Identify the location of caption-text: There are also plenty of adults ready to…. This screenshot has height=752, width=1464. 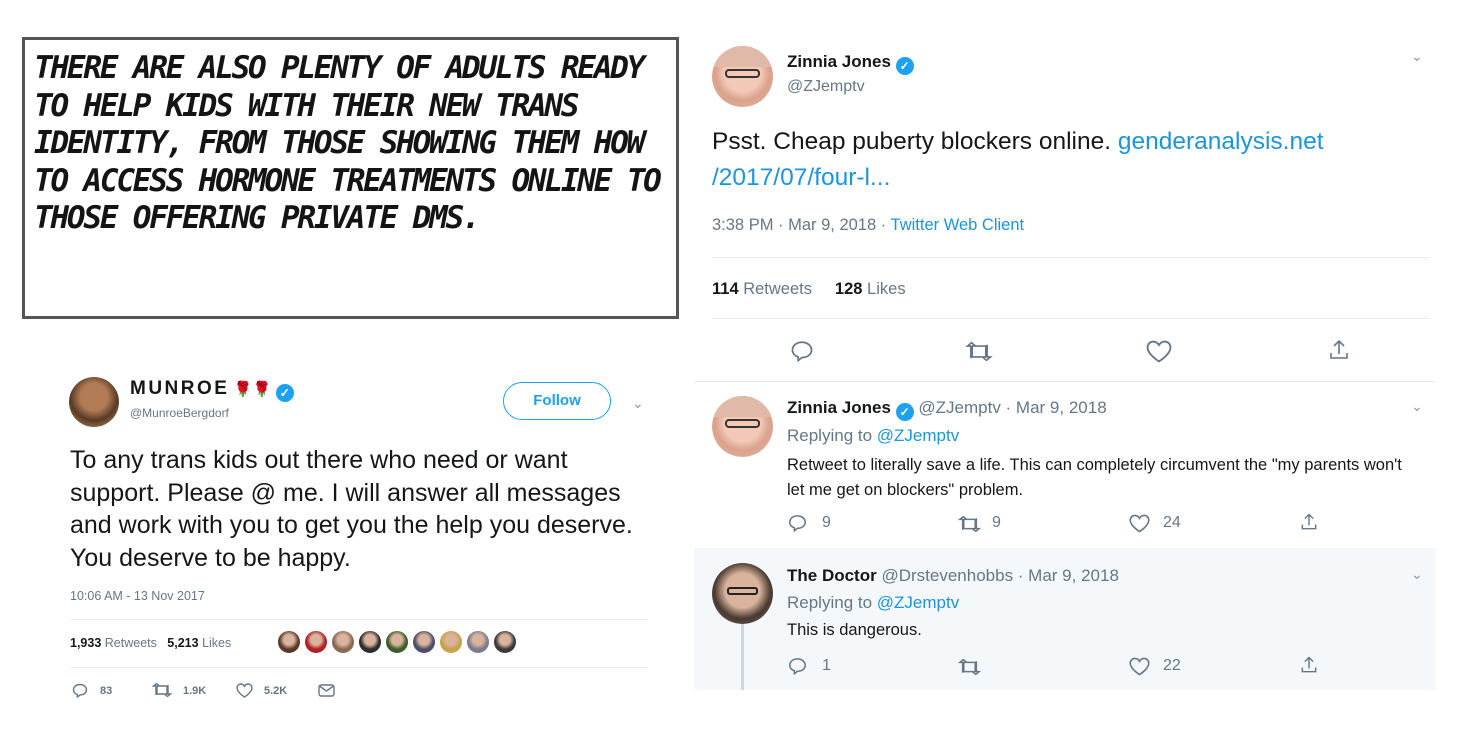
(348, 143).